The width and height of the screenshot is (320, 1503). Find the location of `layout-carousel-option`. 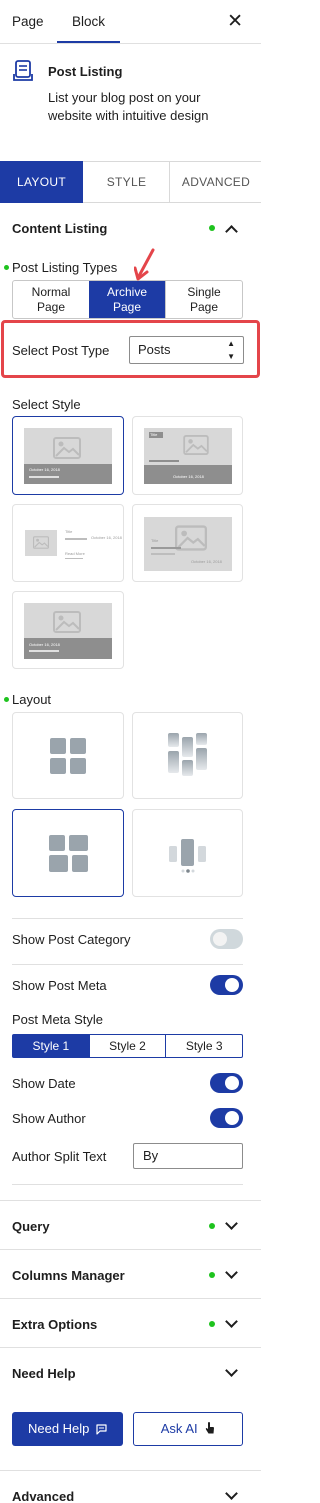

layout-carousel-option is located at coordinates (187, 853).